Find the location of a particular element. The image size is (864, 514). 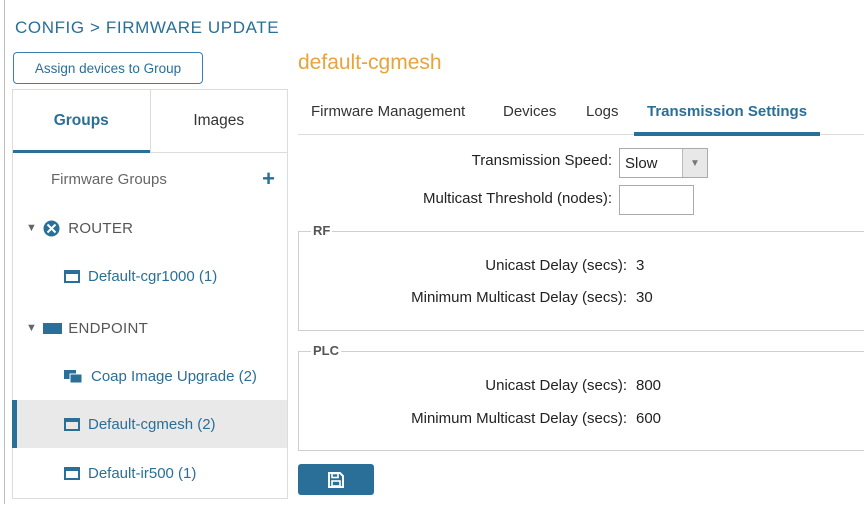

breadcrumb: CONFIG > FIRMWARE UPDATE is located at coordinates (147, 27).